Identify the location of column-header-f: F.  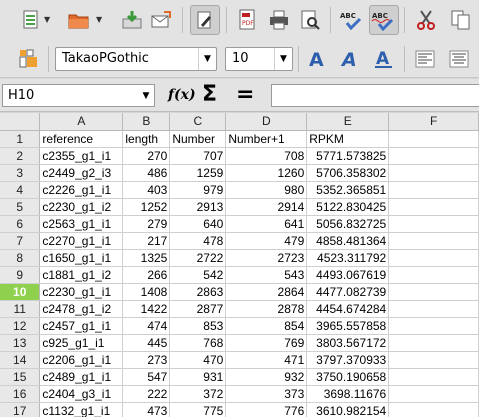
(433, 122).